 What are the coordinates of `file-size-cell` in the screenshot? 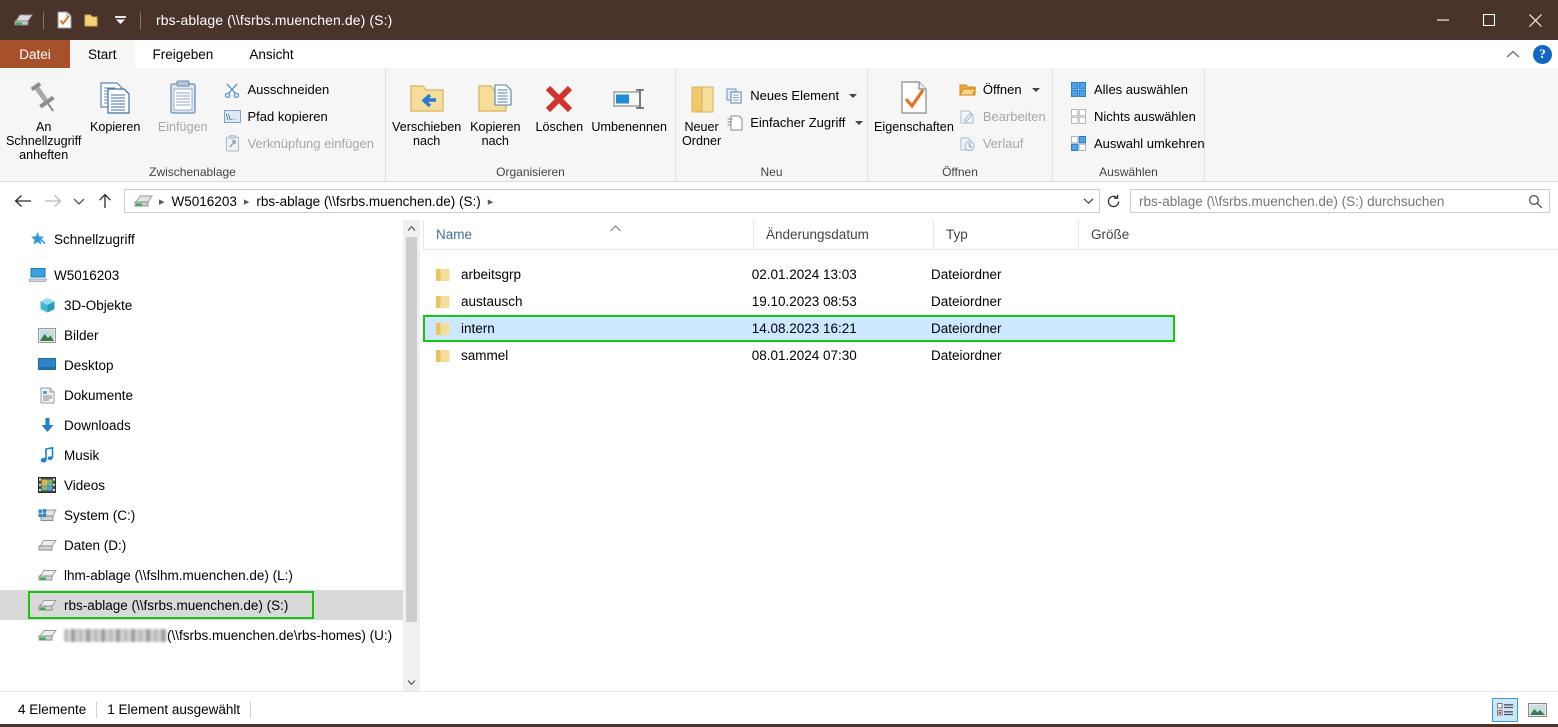 It's located at (1125, 301).